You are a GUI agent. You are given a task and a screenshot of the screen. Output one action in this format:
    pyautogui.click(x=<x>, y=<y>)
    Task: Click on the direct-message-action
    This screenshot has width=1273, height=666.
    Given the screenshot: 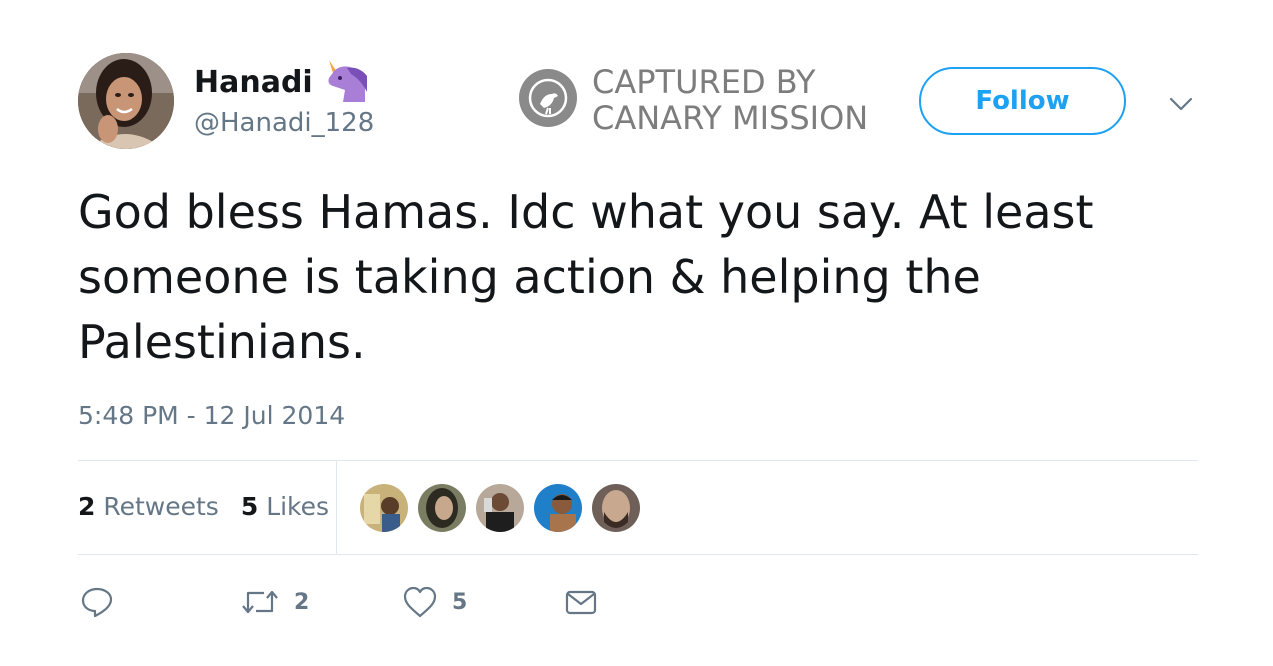 What is the action you would take?
    pyautogui.click(x=581, y=602)
    